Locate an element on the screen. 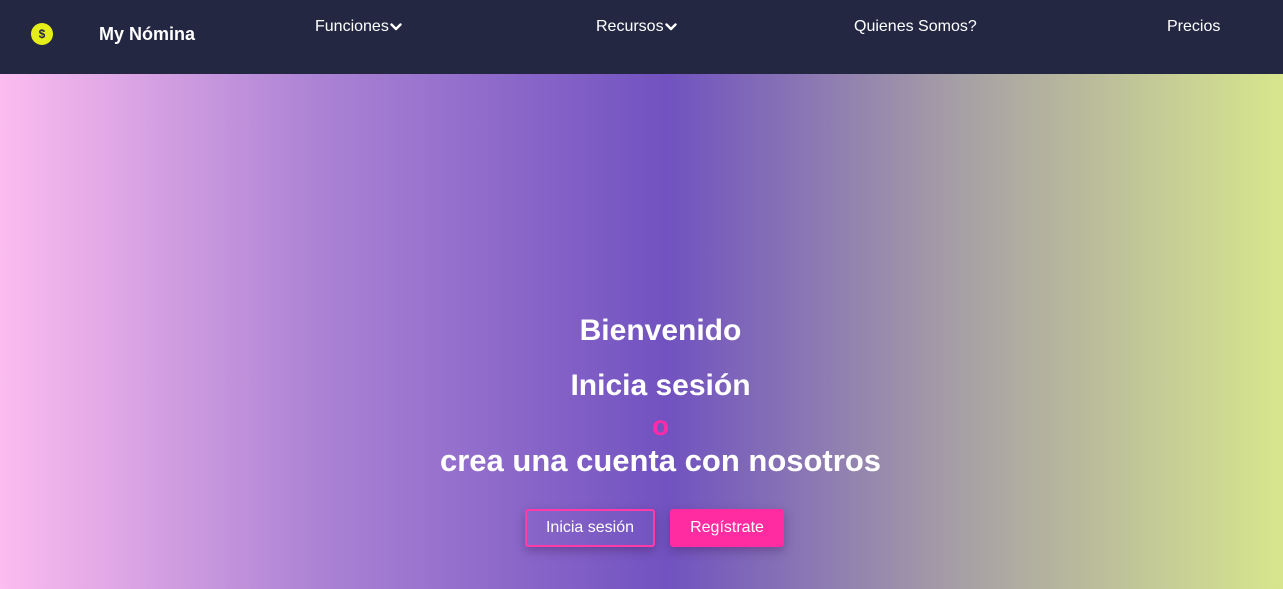  nav-item-recursos: Recursos is located at coordinates (636, 27).